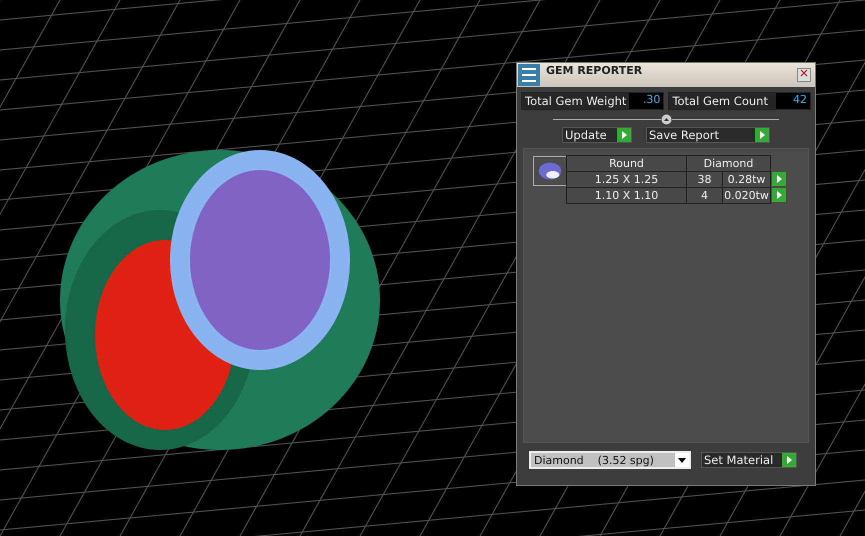 This screenshot has width=865, height=536. What do you see at coordinates (610, 460) in the screenshot?
I see `material-dropdown: Diamond (3.52 spg)` at bounding box center [610, 460].